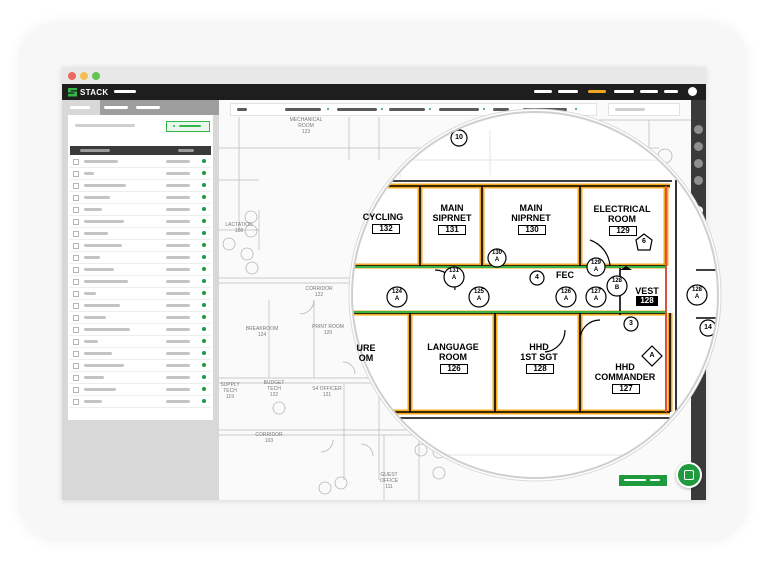 The width and height of the screenshot is (768, 565). What do you see at coordinates (72, 76) in the screenshot?
I see `close-window-button` at bounding box center [72, 76].